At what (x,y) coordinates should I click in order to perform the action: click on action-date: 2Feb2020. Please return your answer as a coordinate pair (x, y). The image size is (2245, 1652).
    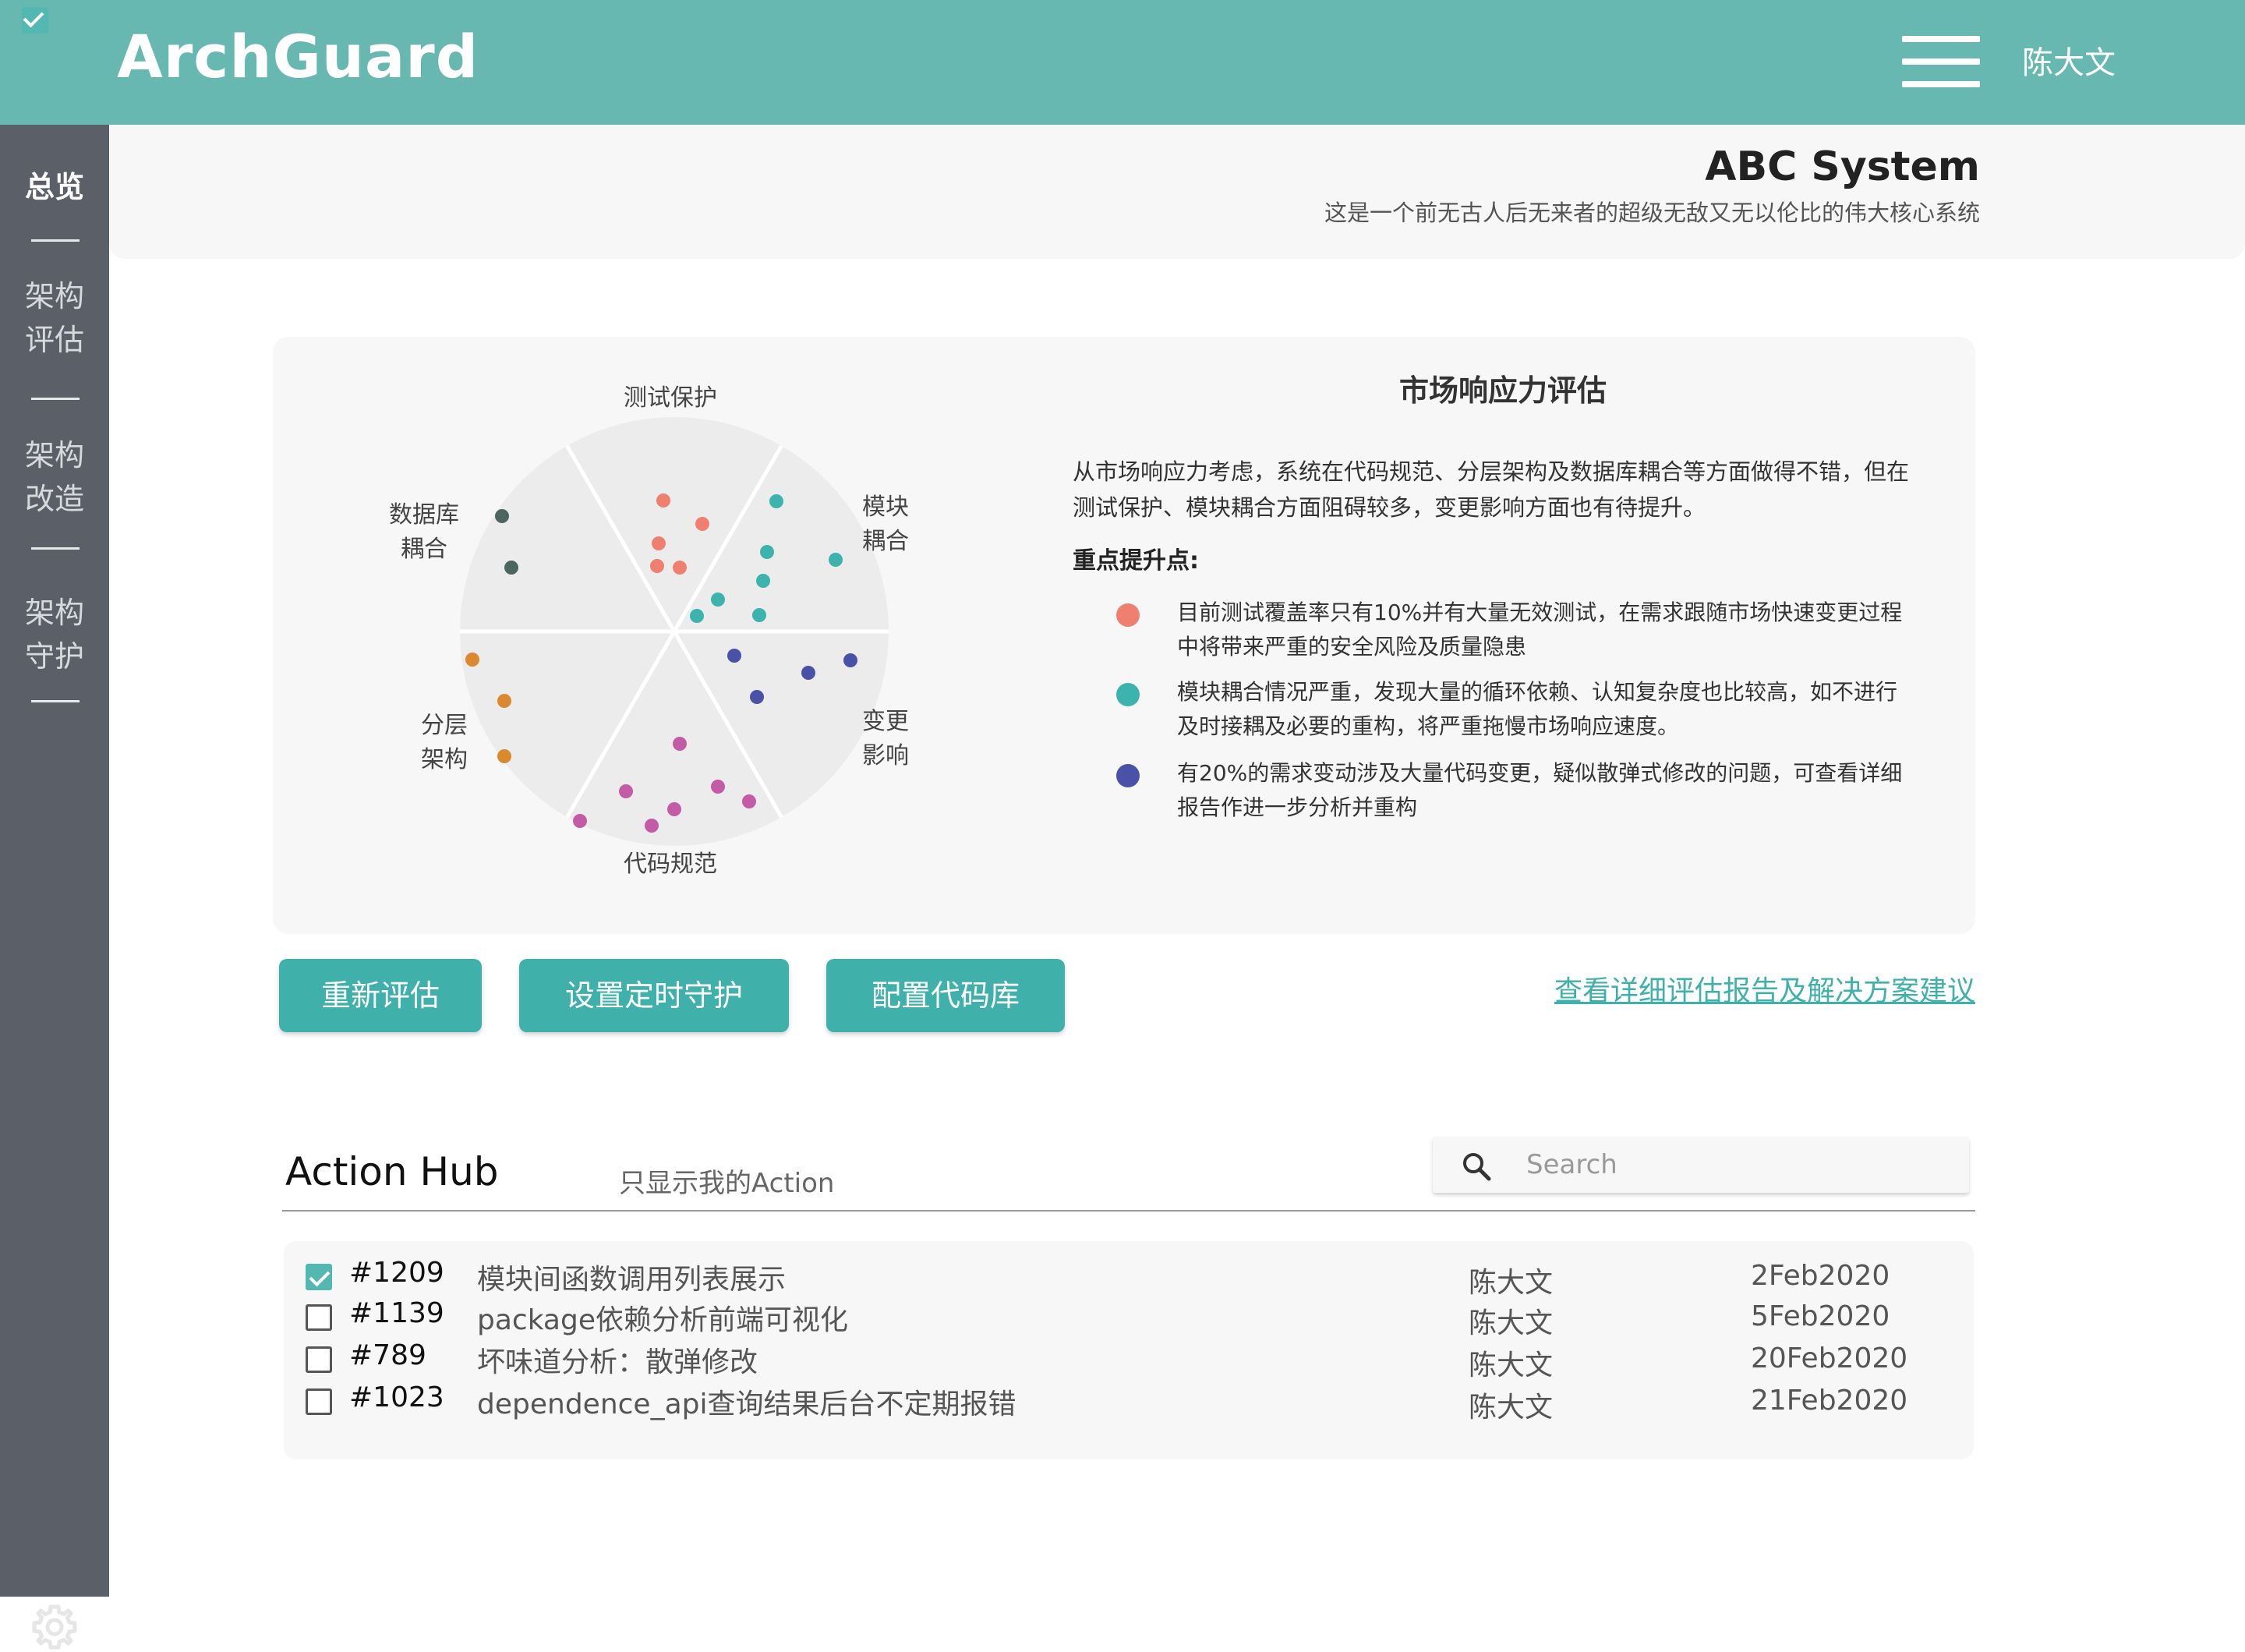
    Looking at the image, I should click on (1820, 1276).